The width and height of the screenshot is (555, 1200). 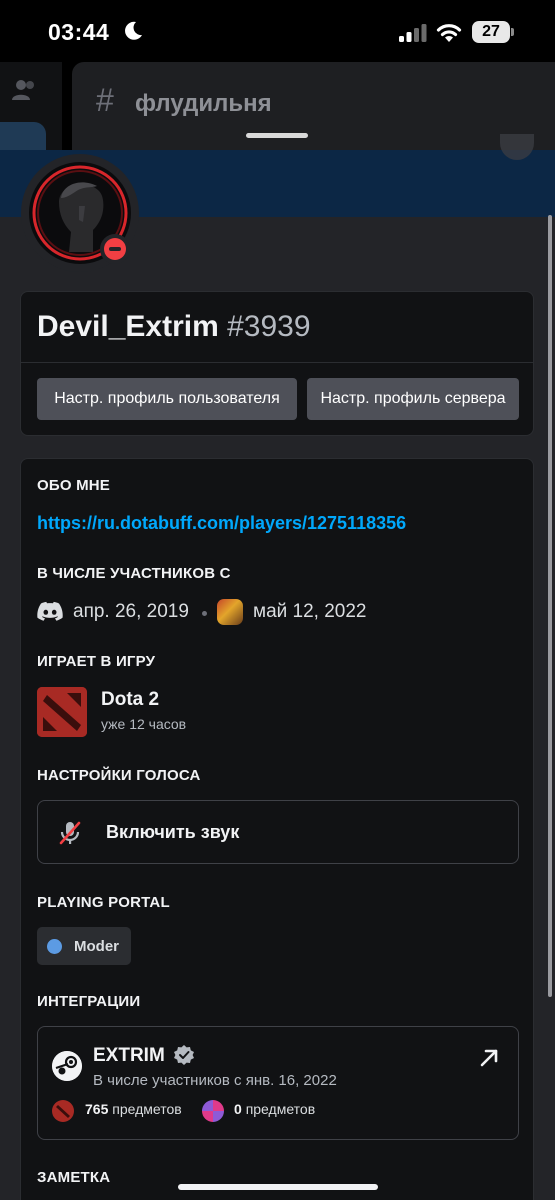 I want to click on dnd-status-icon, so click(x=115, y=249).